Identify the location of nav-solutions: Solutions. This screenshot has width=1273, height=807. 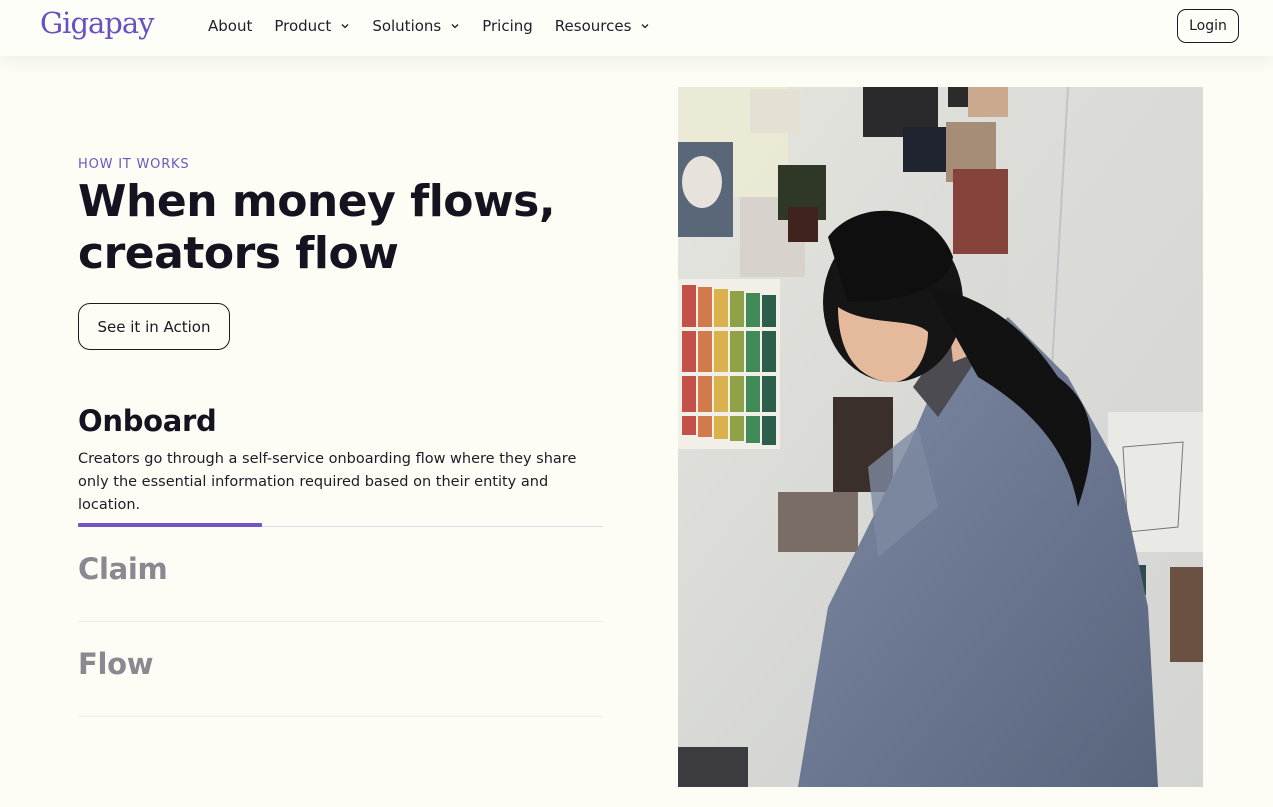
(416, 26).